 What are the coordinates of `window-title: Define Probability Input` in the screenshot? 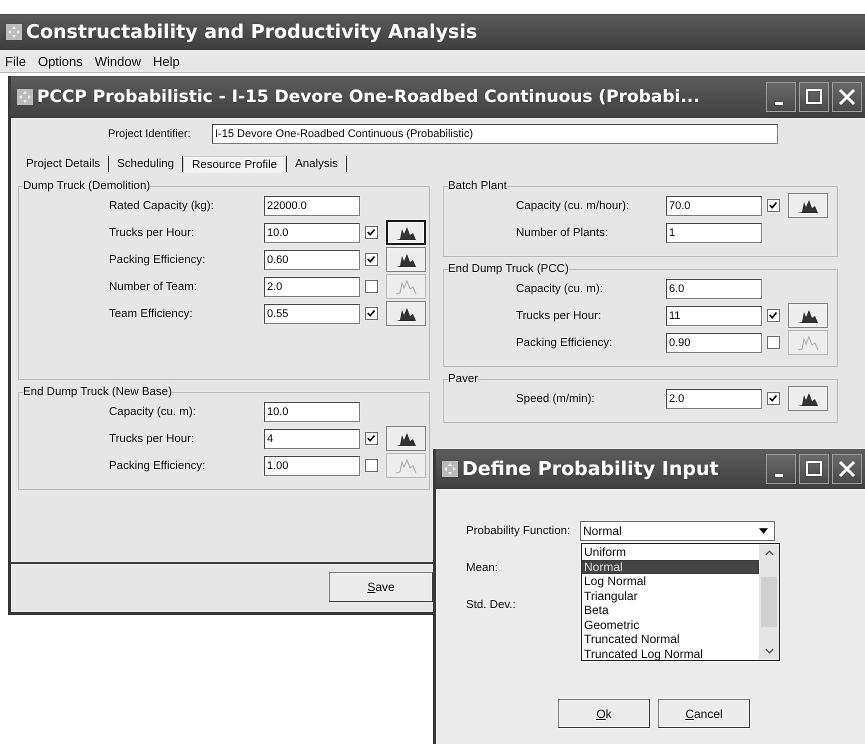 It's located at (591, 469).